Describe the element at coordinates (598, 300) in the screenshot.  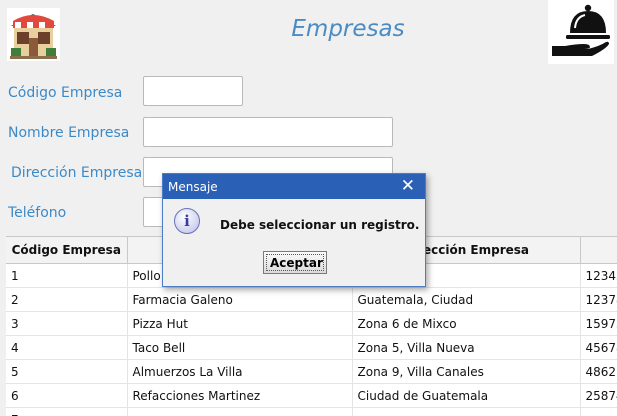
I see `cell-telefono: 12378` at that location.